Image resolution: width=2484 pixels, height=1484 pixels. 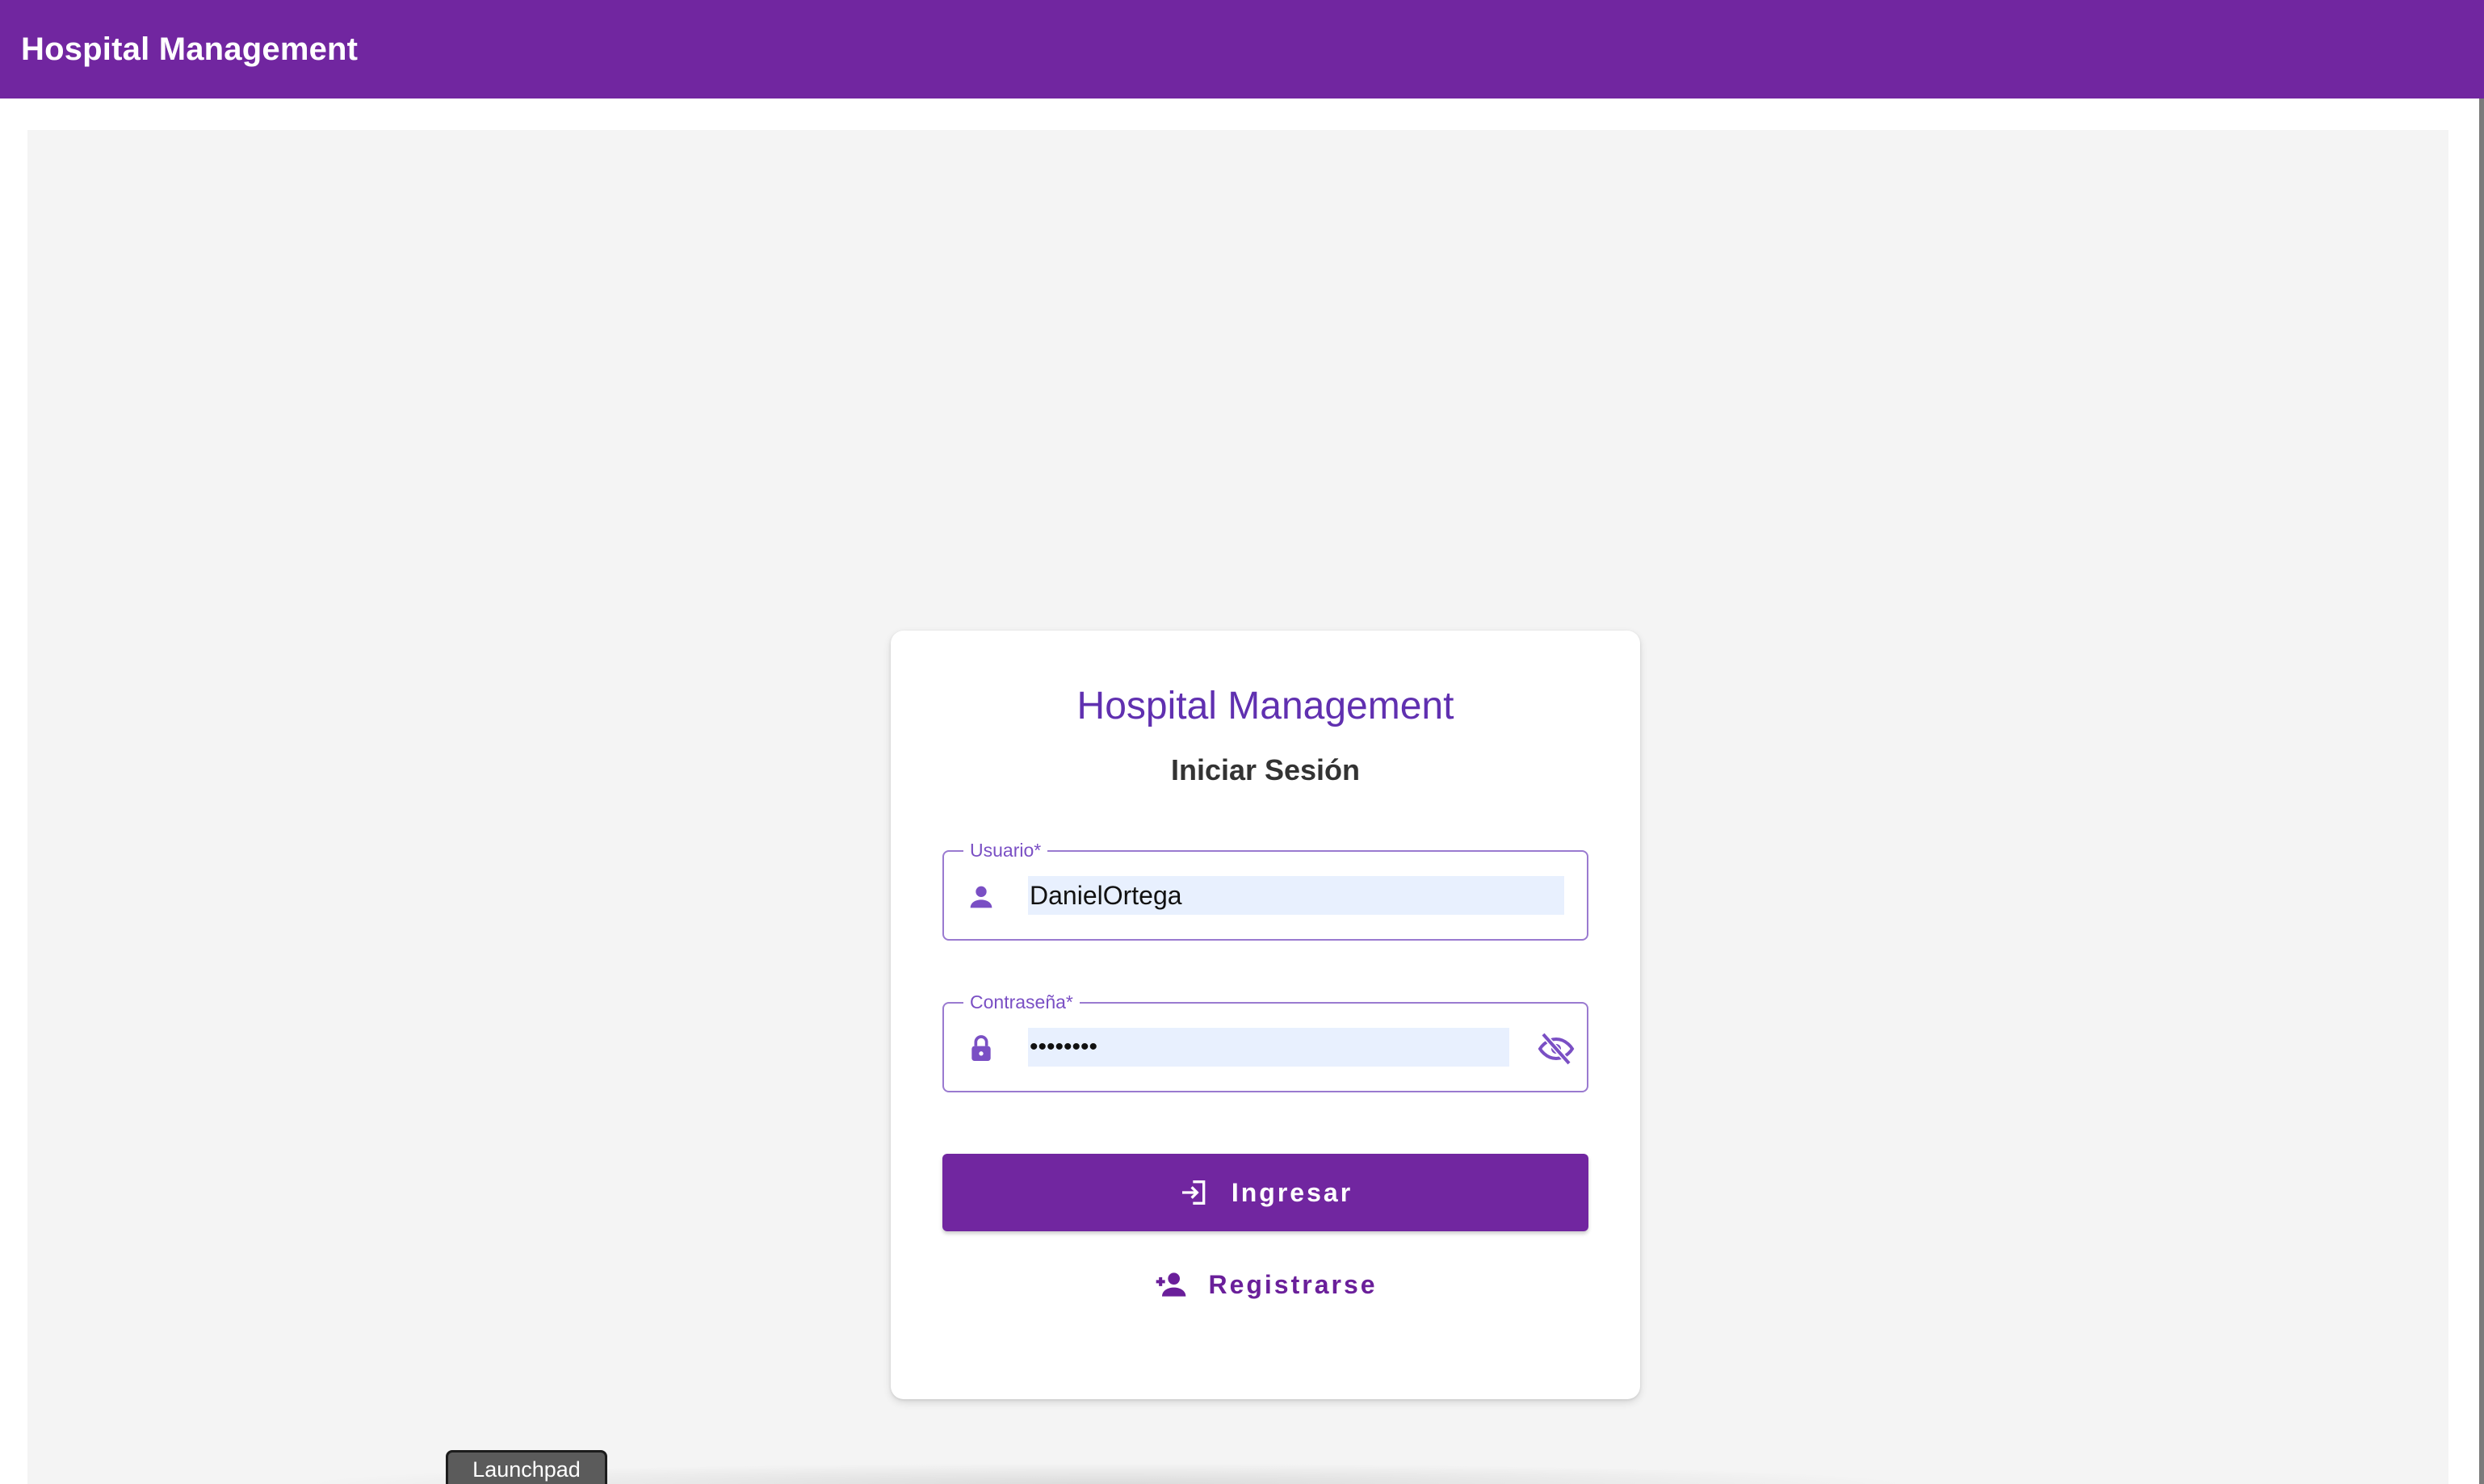 What do you see at coordinates (1268, 1047) in the screenshot?
I see `password-input: ••••••••` at bounding box center [1268, 1047].